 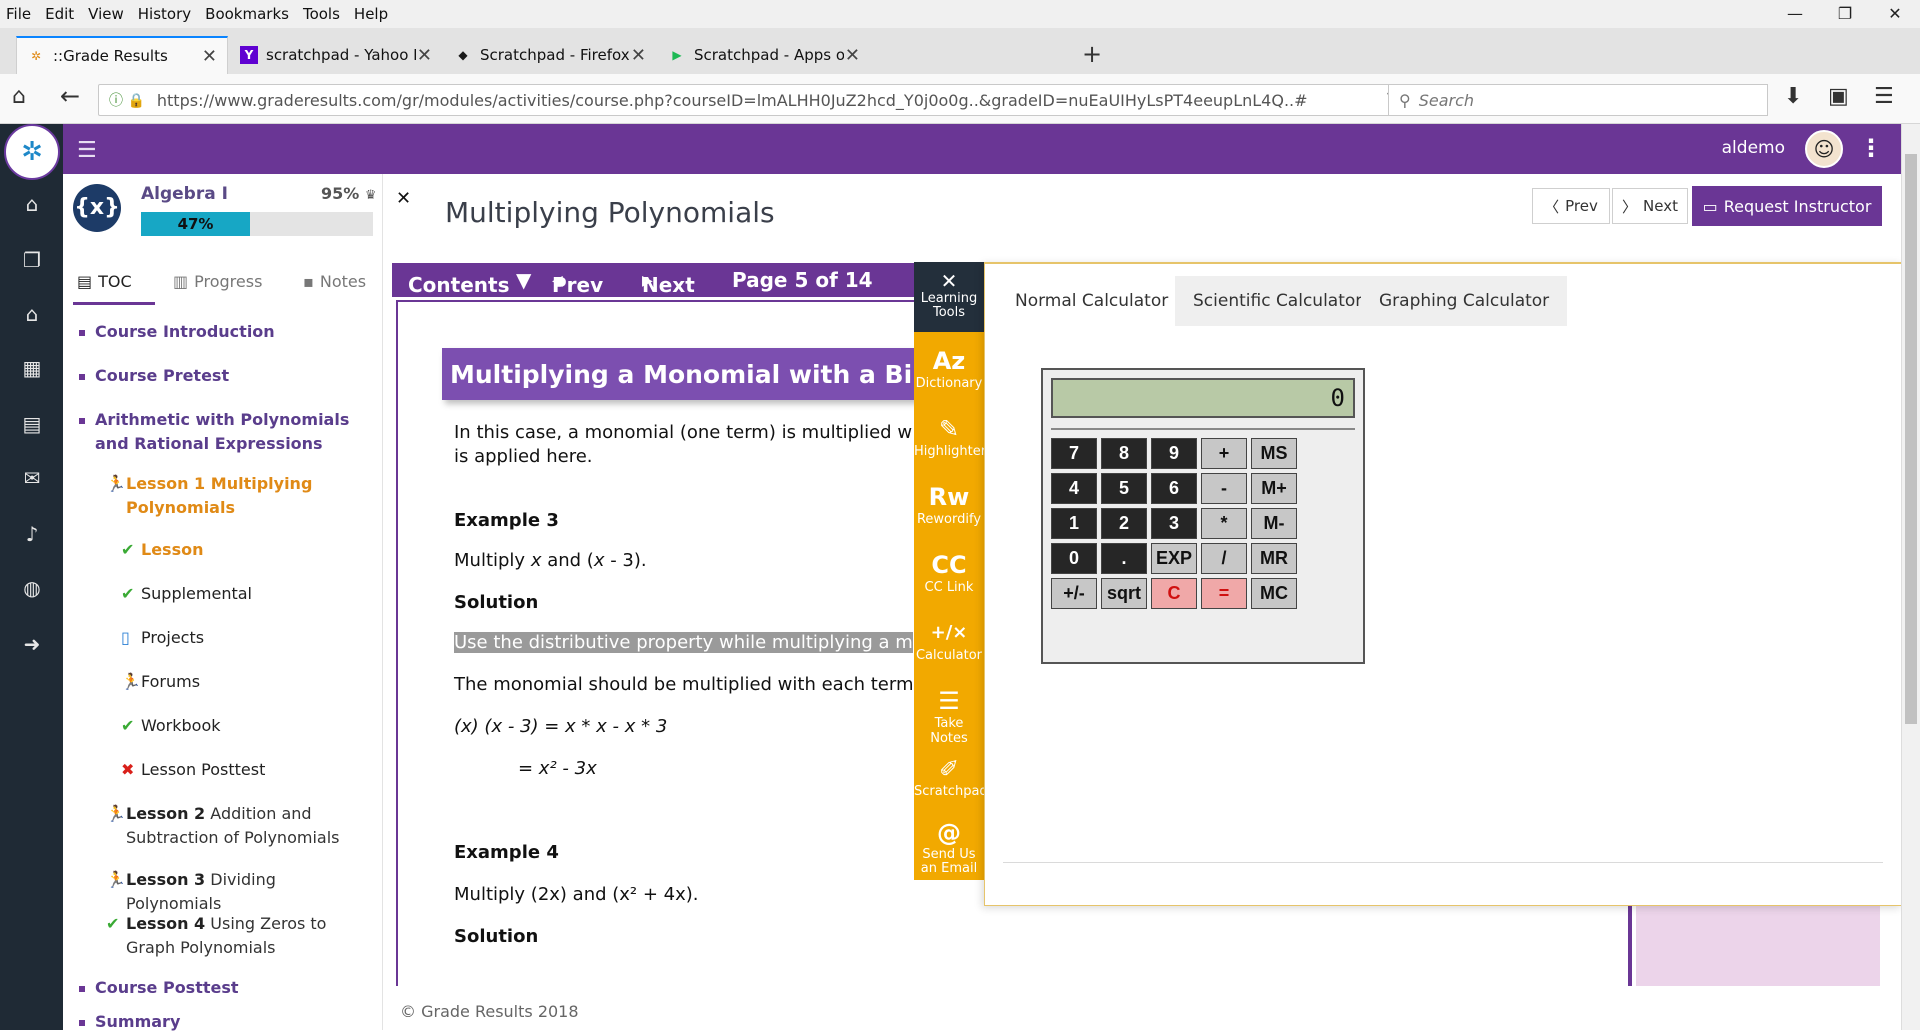 What do you see at coordinates (1074, 593) in the screenshot?
I see `calc-key-sign: +/-` at bounding box center [1074, 593].